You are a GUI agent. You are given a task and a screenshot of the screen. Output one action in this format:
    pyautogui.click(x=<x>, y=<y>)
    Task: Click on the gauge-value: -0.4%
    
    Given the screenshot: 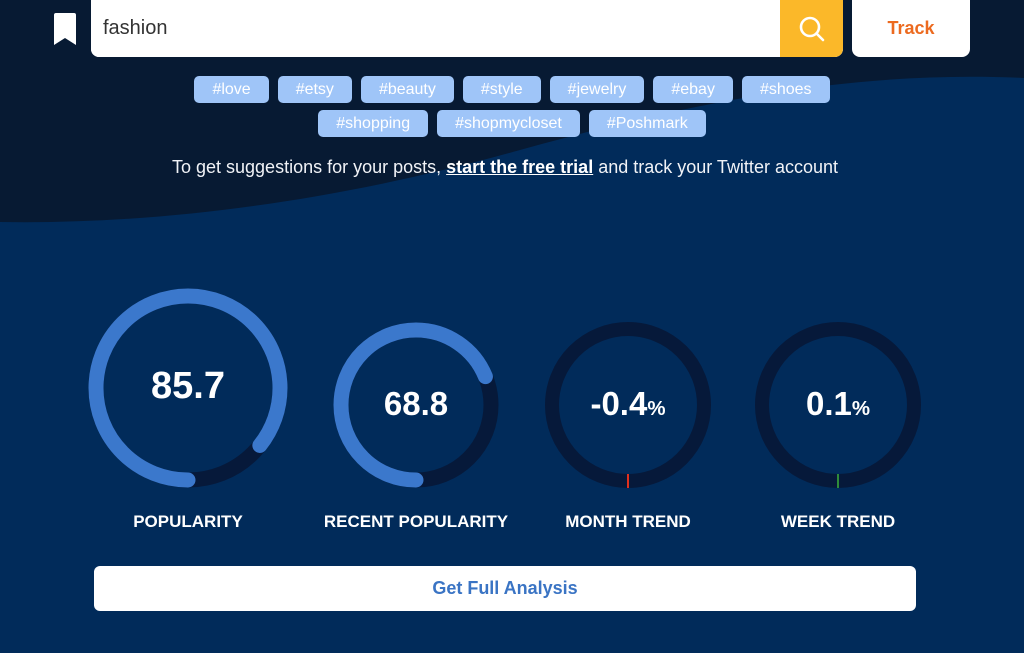 What is the action you would take?
    pyautogui.click(x=628, y=404)
    